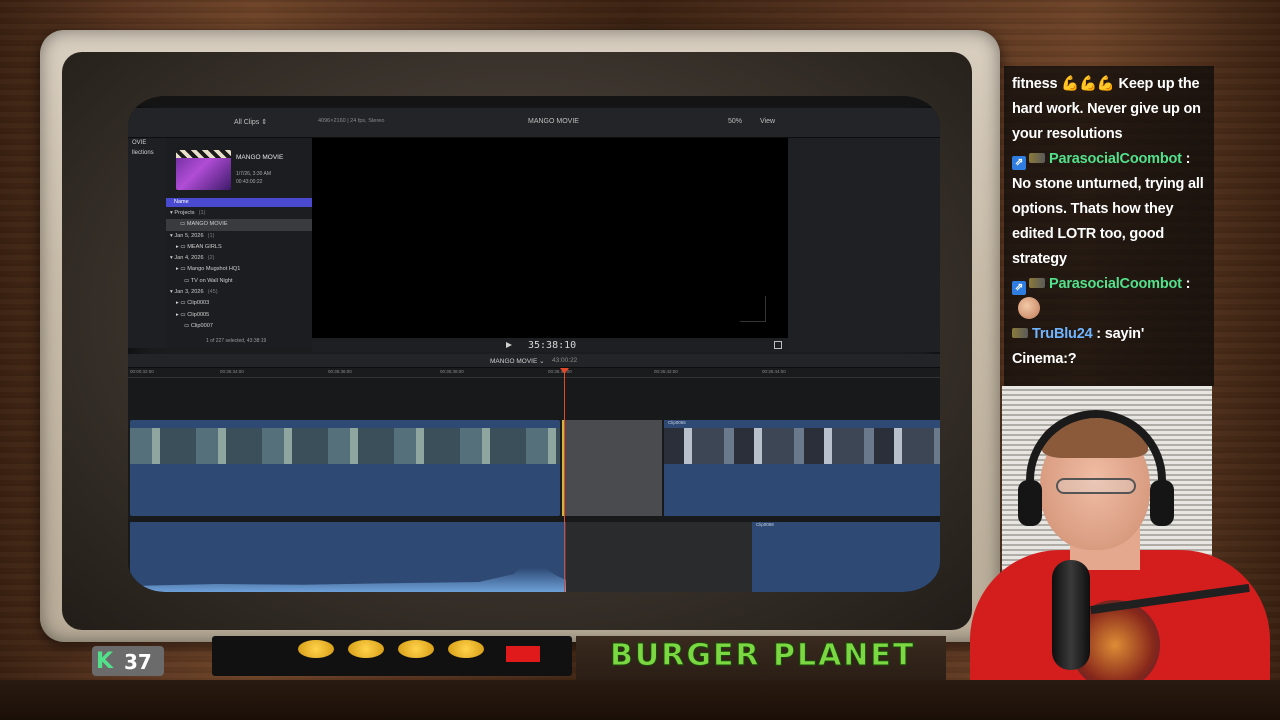 This screenshot has height=720, width=1280. I want to click on list-item: ▾ Jan 5, 2026 (1), so click(239, 236).